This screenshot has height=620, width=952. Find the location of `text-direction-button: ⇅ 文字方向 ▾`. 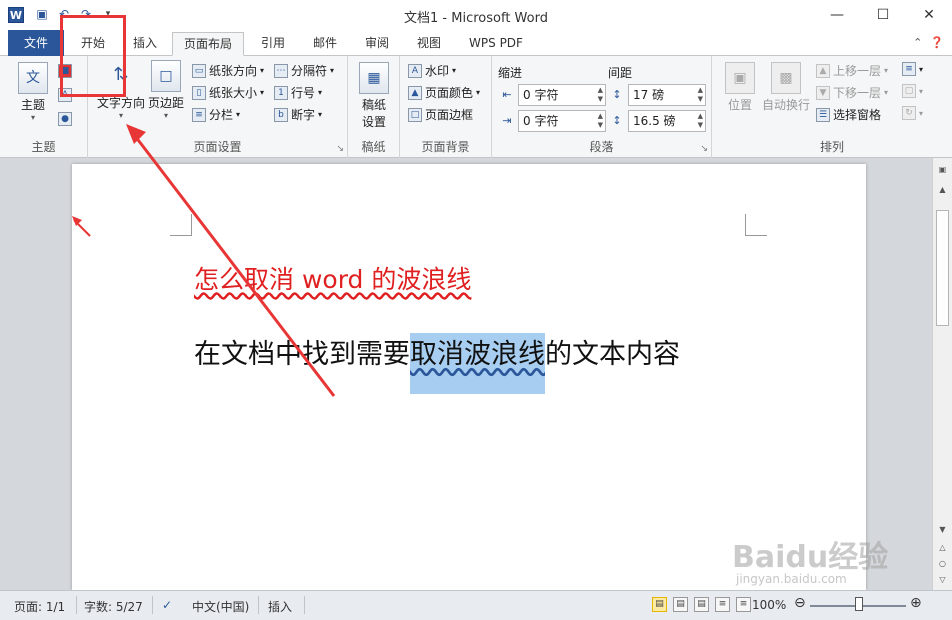

text-direction-button: ⇅ 文字方向 ▾ is located at coordinates (121, 90).